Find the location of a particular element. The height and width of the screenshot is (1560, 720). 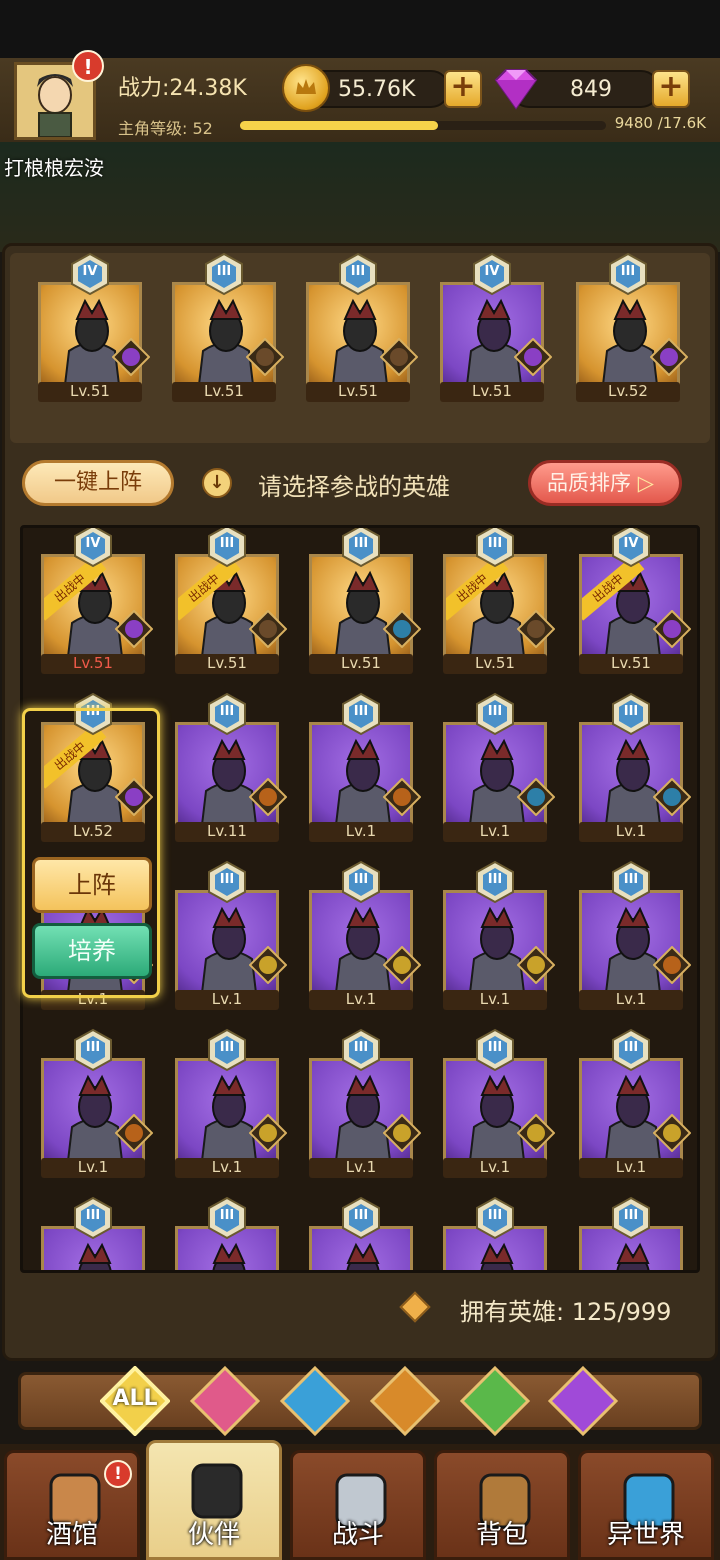

add-gold-button: + is located at coordinates (463, 89).